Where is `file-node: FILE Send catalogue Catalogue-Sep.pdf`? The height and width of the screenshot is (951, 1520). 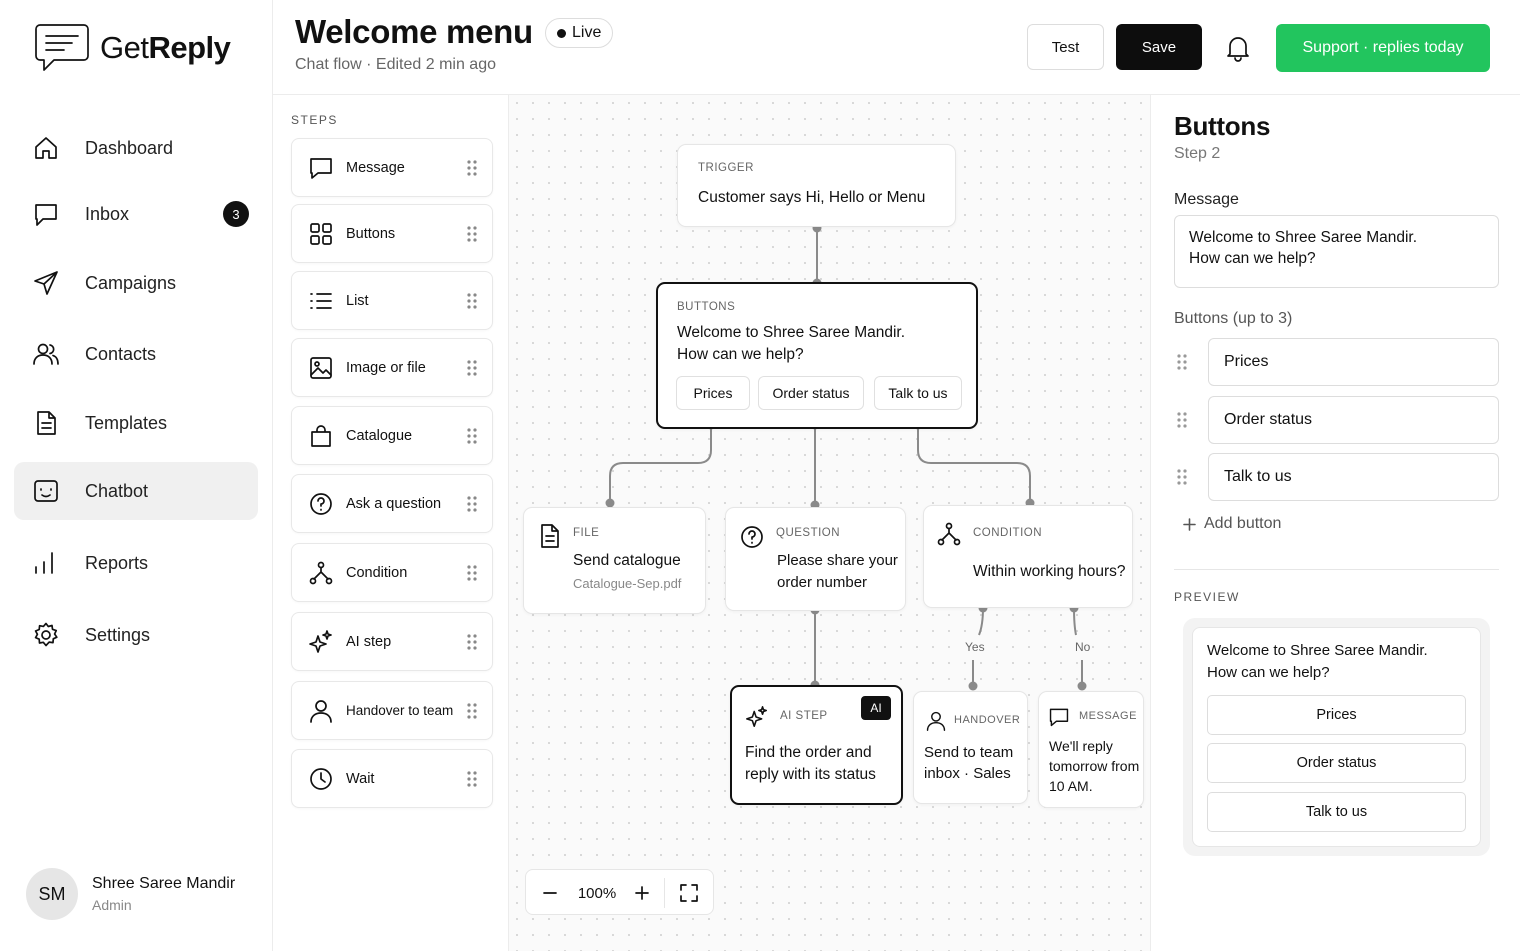
file-node: FILE Send catalogue Catalogue-Sep.pdf is located at coordinates (614, 560).